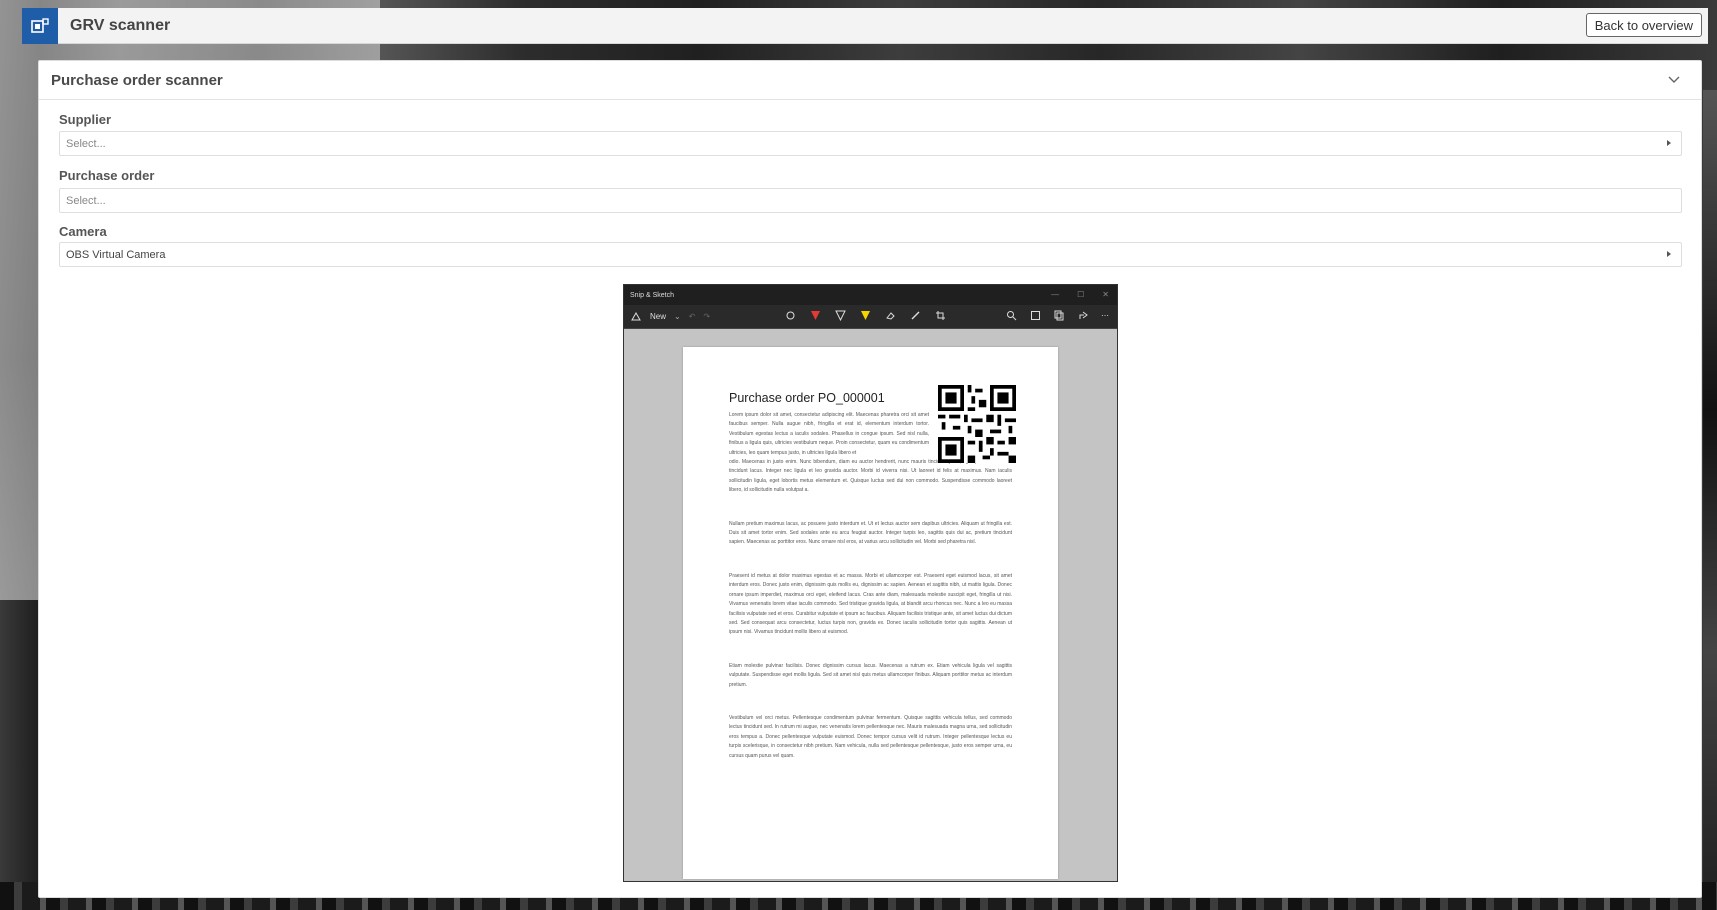  I want to click on chevron-down-icon, so click(1674, 80).